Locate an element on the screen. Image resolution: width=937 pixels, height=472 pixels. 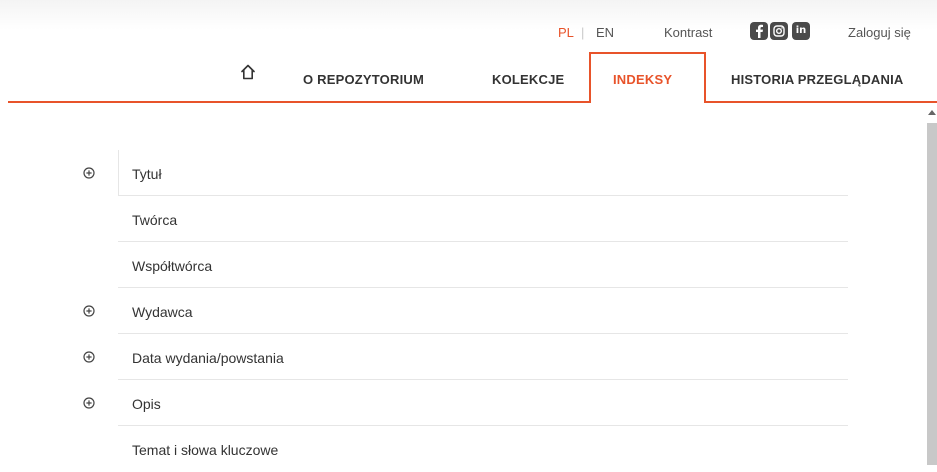
index-label-opis: Opis is located at coordinates (146, 404).